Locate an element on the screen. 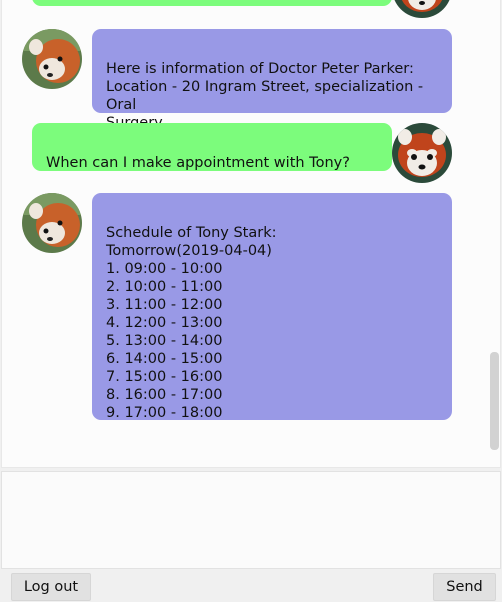 The height and width of the screenshot is (602, 502). send-button: Send is located at coordinates (464, 587).